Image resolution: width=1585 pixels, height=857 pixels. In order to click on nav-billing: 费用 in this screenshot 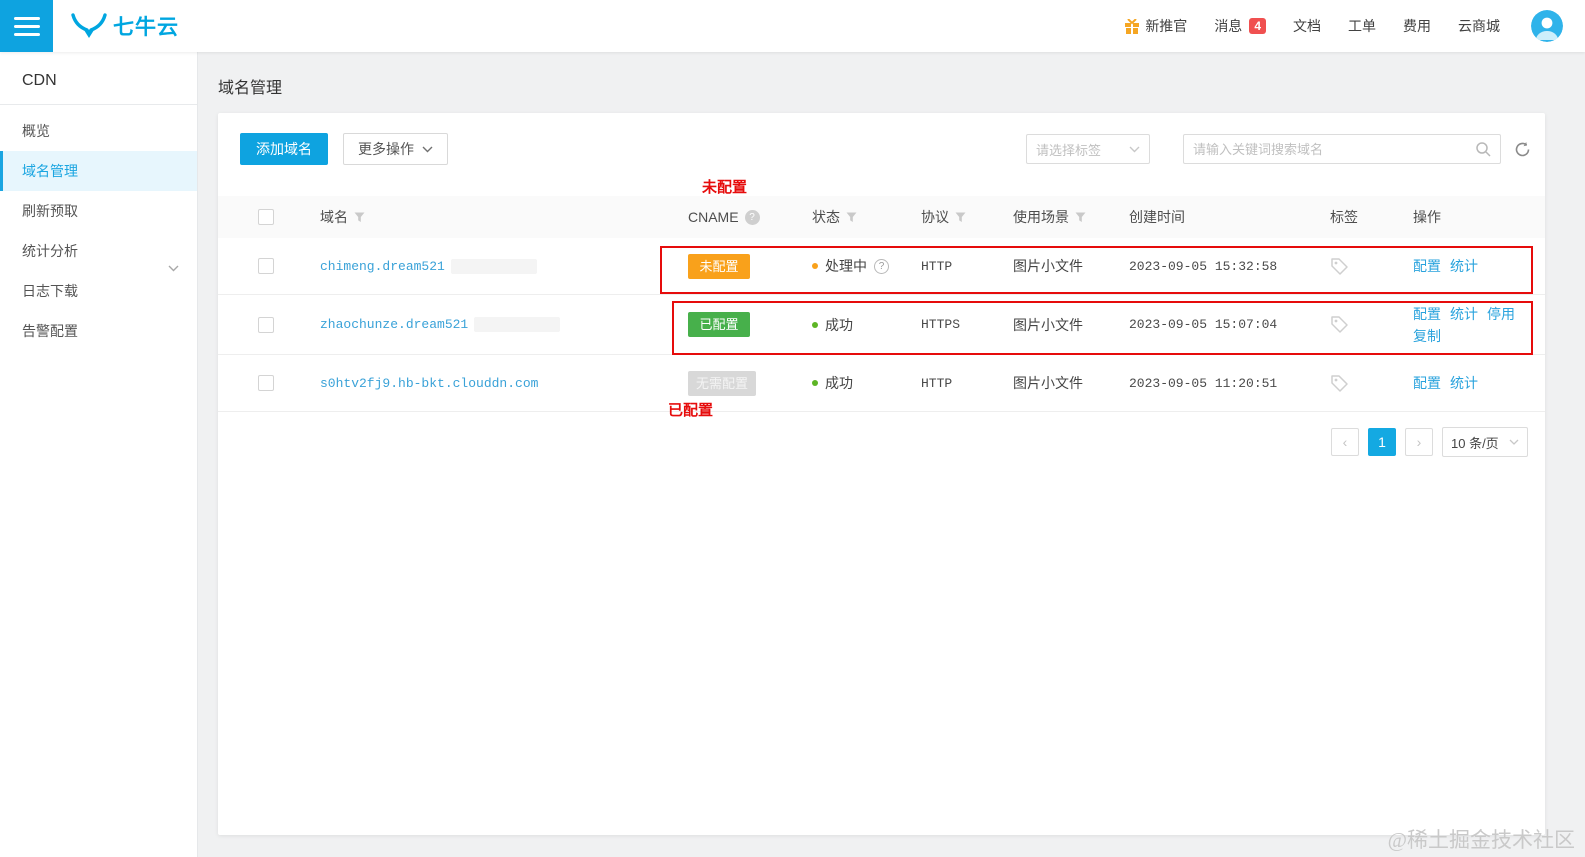, I will do `click(1417, 26)`.